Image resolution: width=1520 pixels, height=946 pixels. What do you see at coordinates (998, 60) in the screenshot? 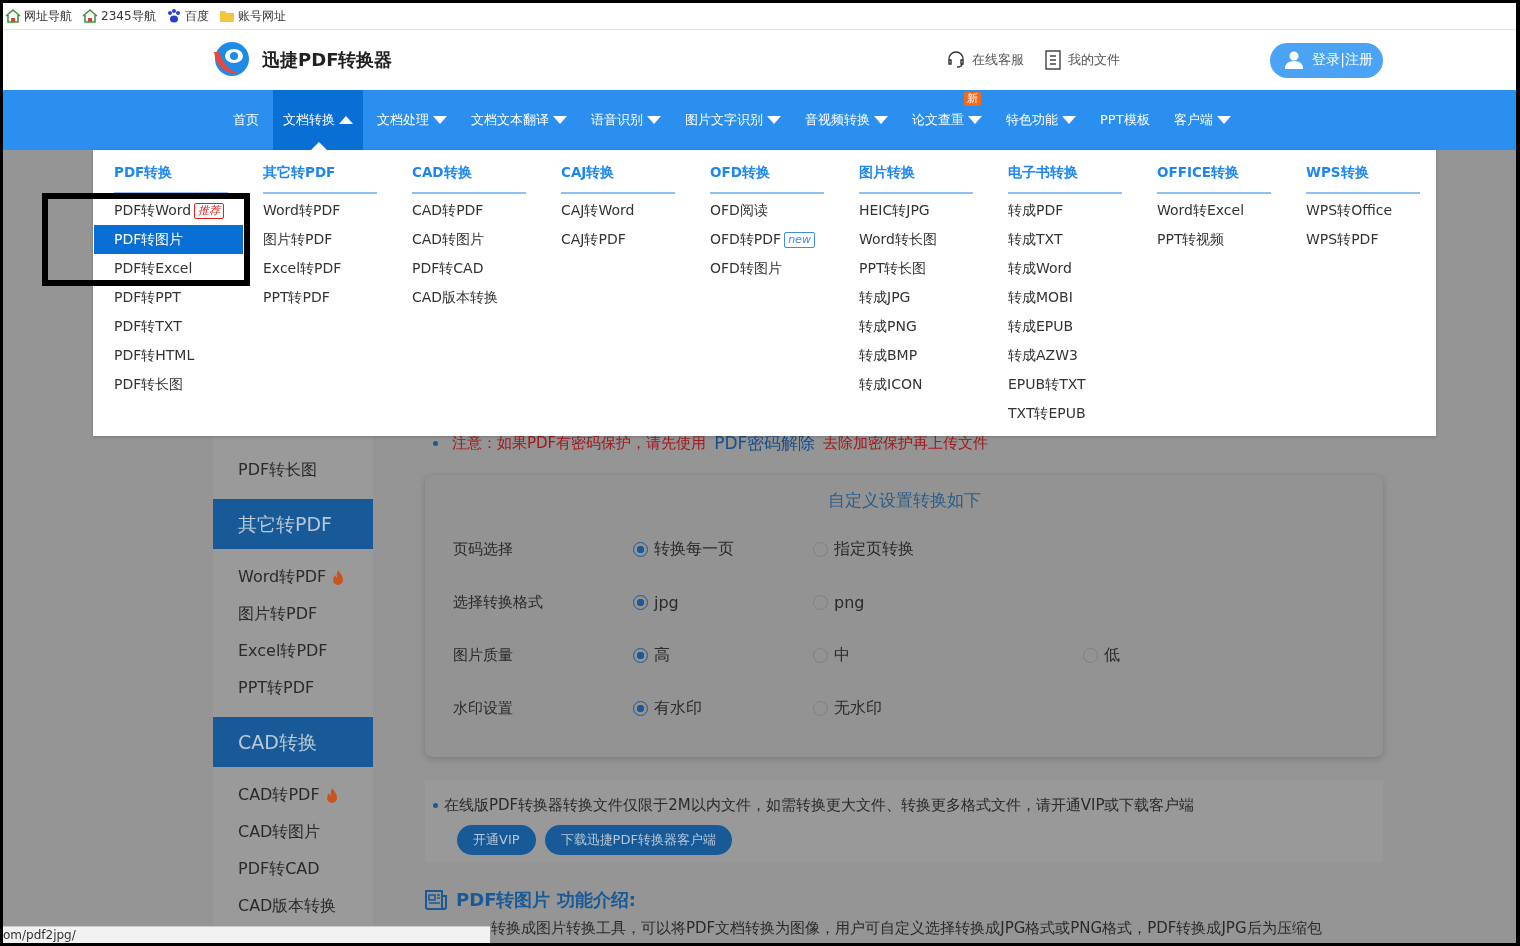
I see `header-link: 在线客服` at bounding box center [998, 60].